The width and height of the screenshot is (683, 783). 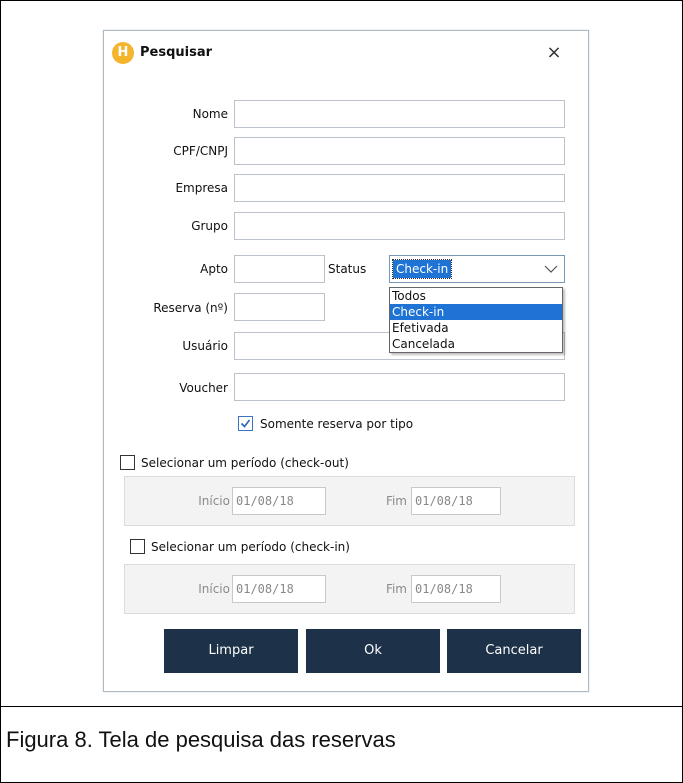 What do you see at coordinates (137, 546) in the screenshot?
I see `checkin-period-checkbox` at bounding box center [137, 546].